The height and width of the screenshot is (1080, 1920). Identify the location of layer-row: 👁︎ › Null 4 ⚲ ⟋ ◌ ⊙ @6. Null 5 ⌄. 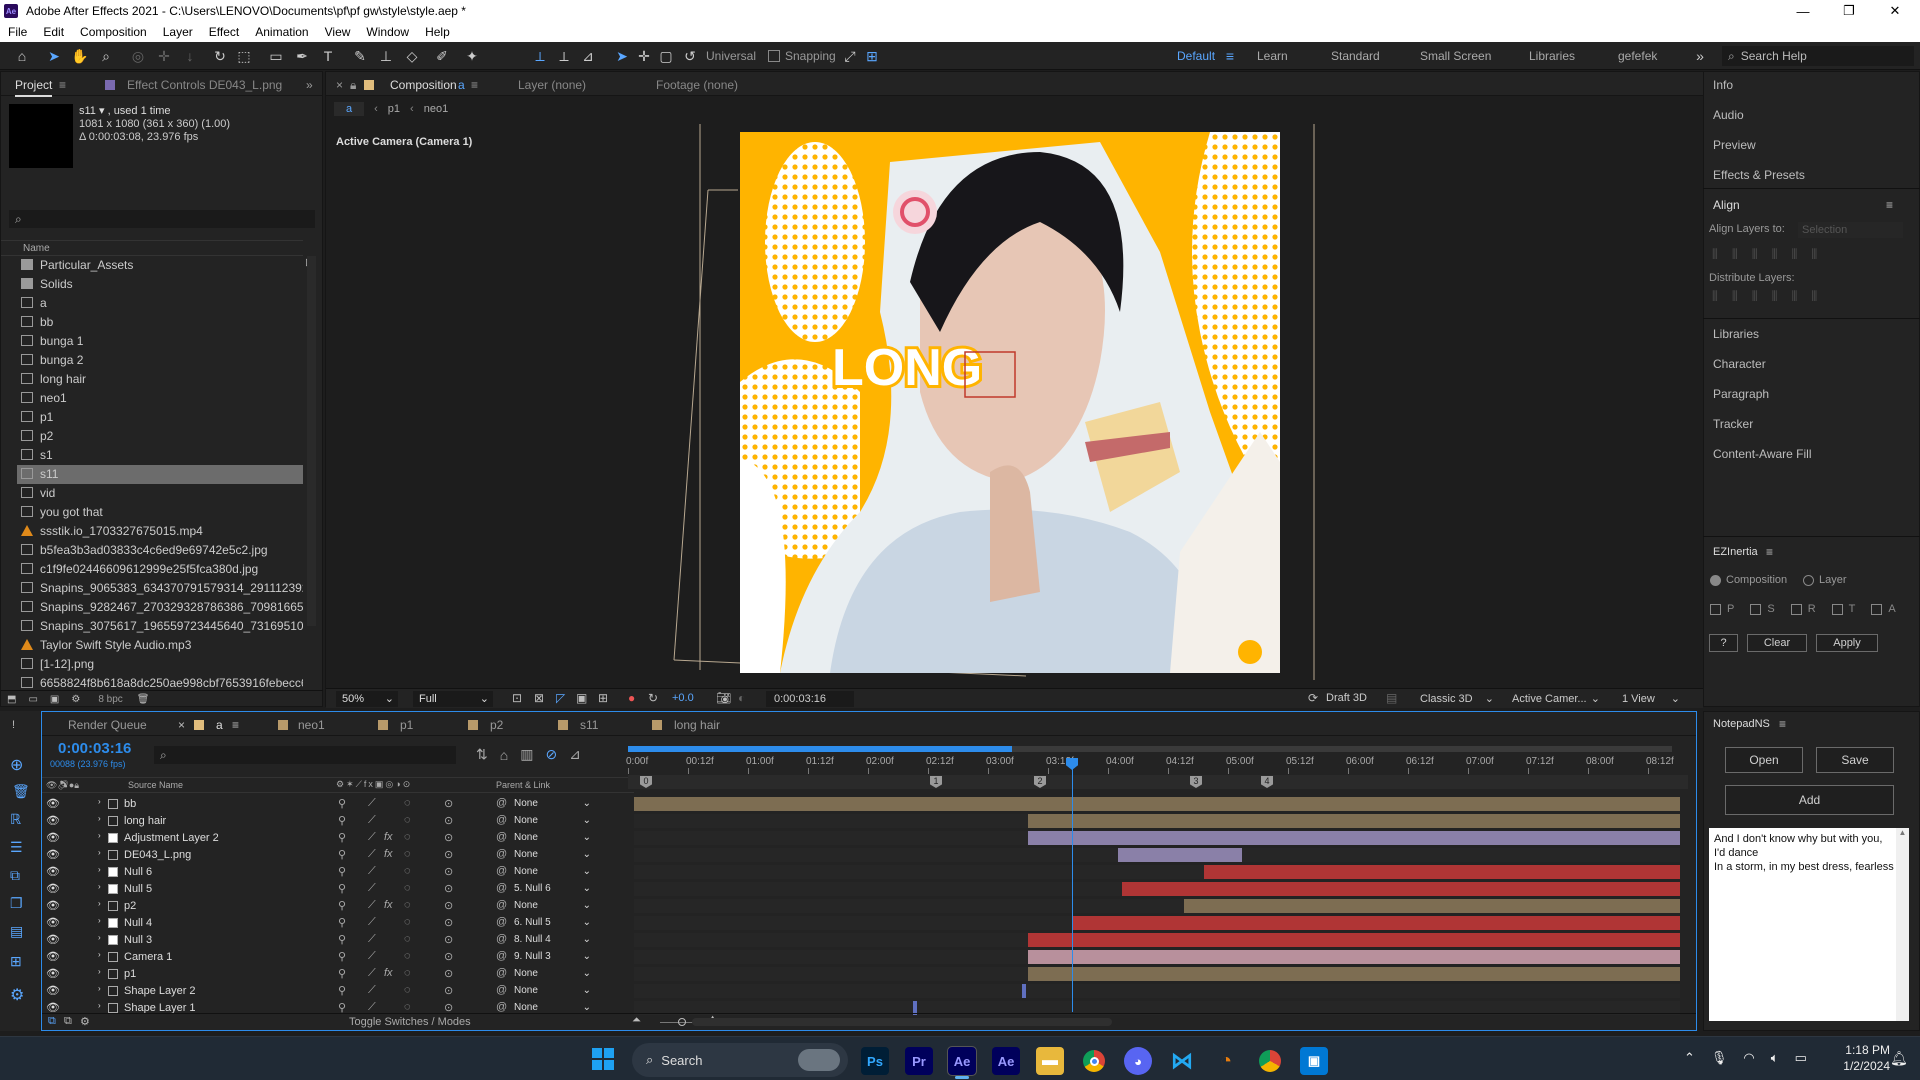
(338, 923).